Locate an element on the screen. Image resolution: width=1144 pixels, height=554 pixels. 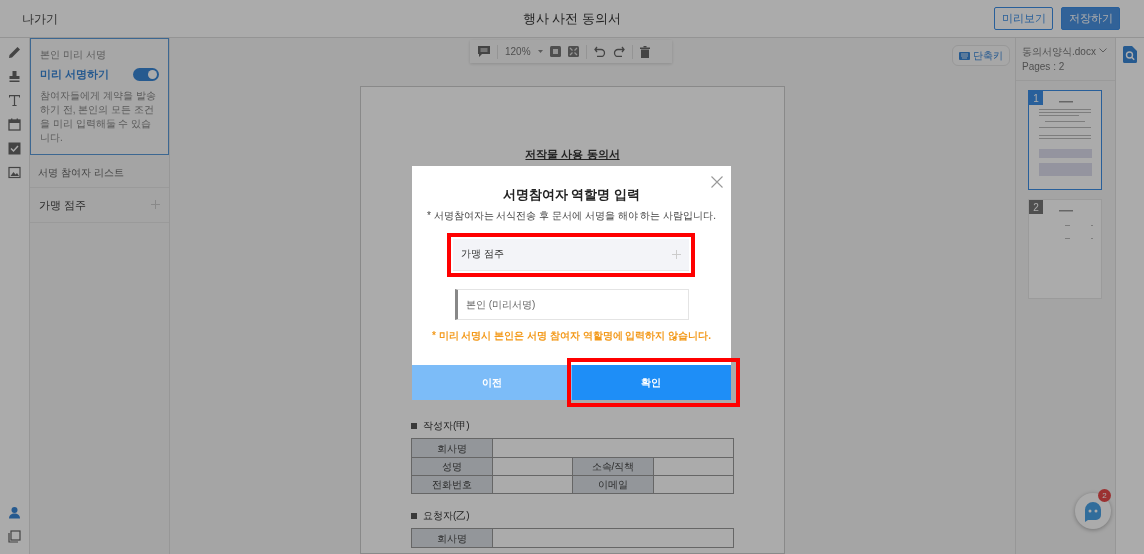
pages-icon is located at coordinates (14, 536).